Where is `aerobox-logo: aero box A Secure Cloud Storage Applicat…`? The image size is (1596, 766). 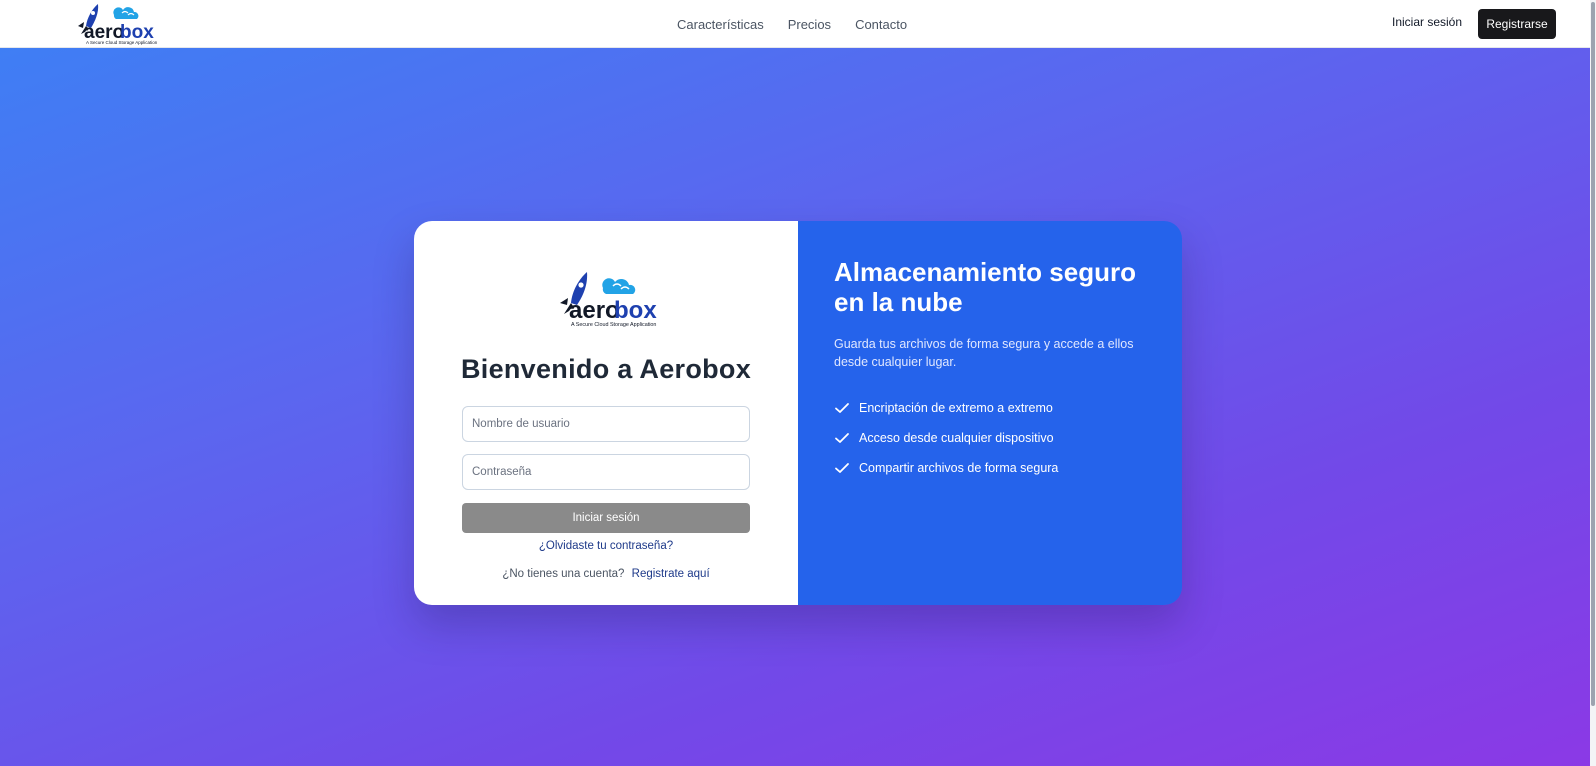 aerobox-logo: aero box A Secure Cloud Storage Applicat… is located at coordinates (116, 23).